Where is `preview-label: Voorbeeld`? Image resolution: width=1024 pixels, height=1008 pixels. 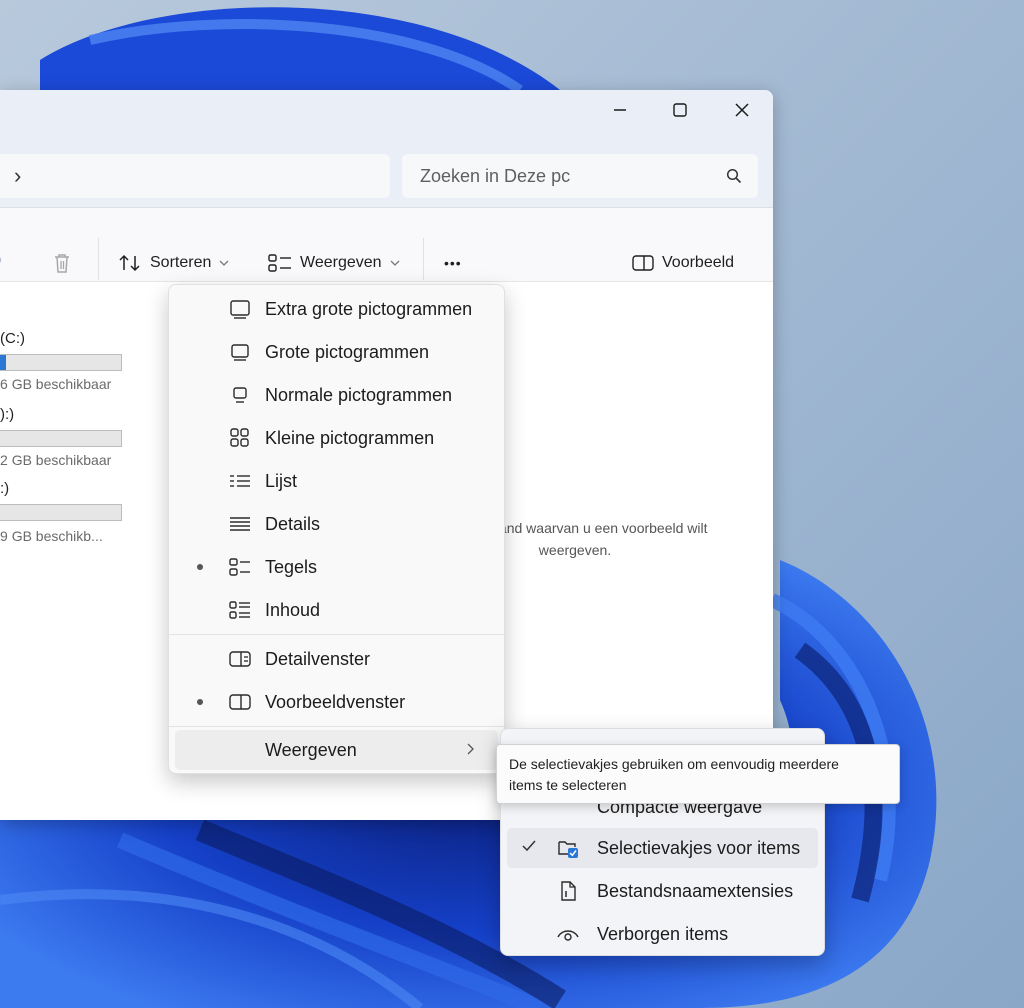
preview-label: Voorbeeld is located at coordinates (698, 262).